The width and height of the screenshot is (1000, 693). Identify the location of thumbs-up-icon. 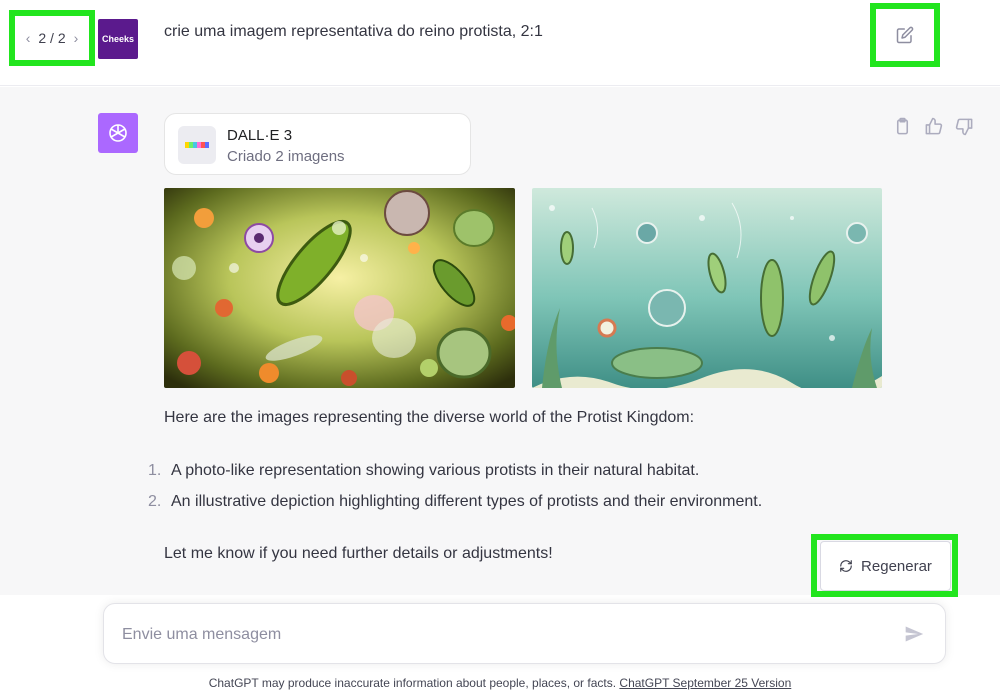
(933, 126).